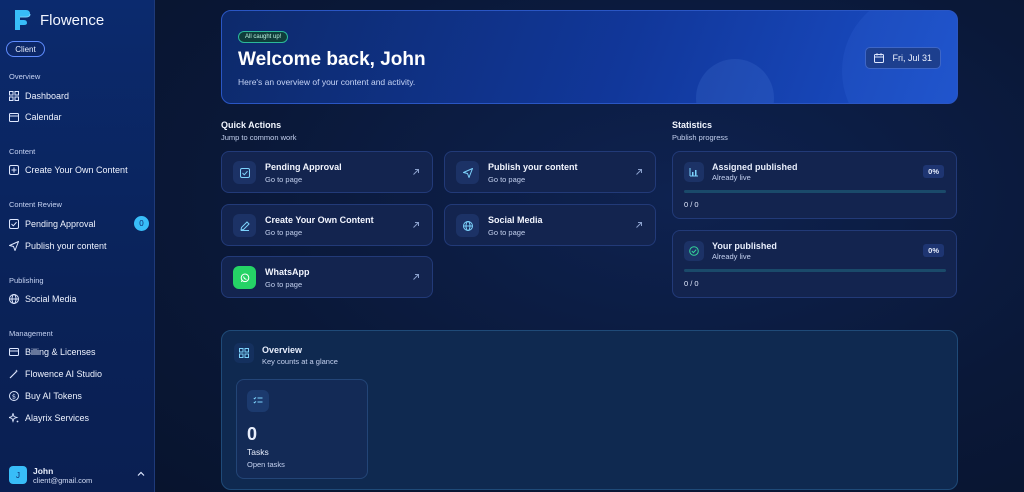  I want to click on quick-action-create-content: Create Your Own Content Go to page, so click(327, 225).